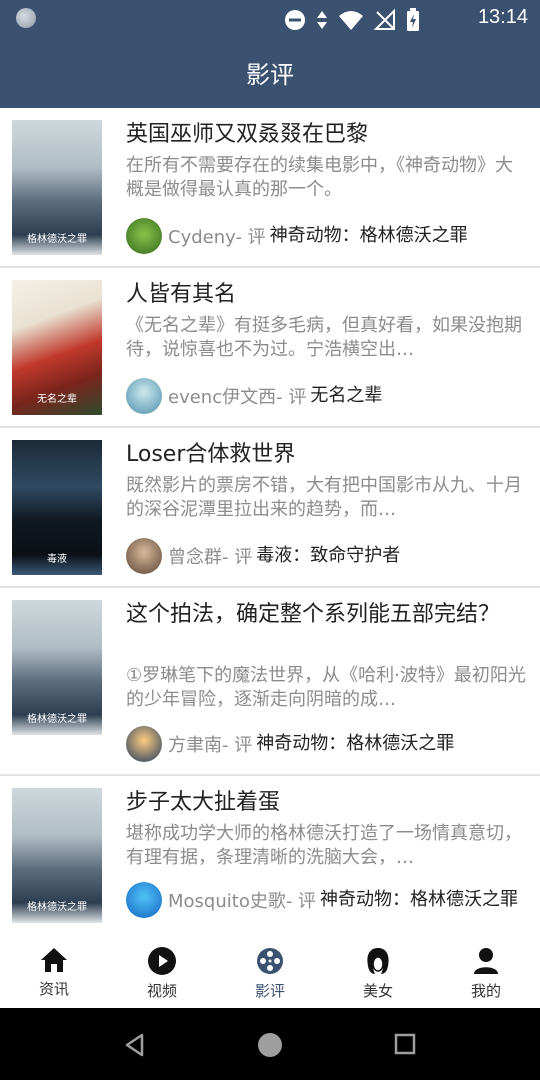  Describe the element at coordinates (57, 399) in the screenshot. I see `poster-caption: 无名之辈` at that location.